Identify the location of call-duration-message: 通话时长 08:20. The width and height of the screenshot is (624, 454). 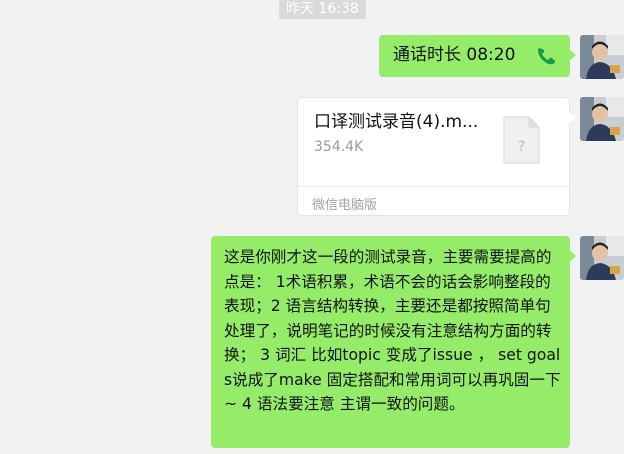
(477, 56).